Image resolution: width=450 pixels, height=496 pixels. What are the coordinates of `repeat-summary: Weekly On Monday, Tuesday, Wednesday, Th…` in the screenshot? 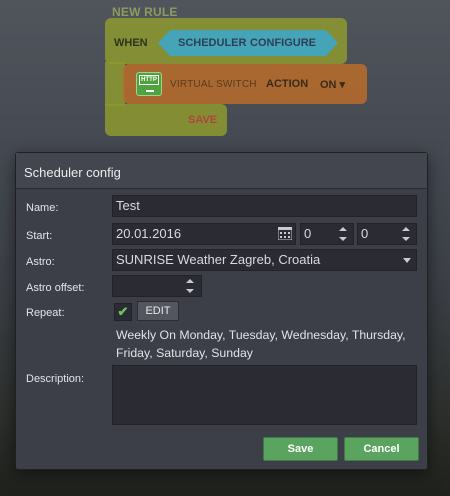 It's located at (261, 344).